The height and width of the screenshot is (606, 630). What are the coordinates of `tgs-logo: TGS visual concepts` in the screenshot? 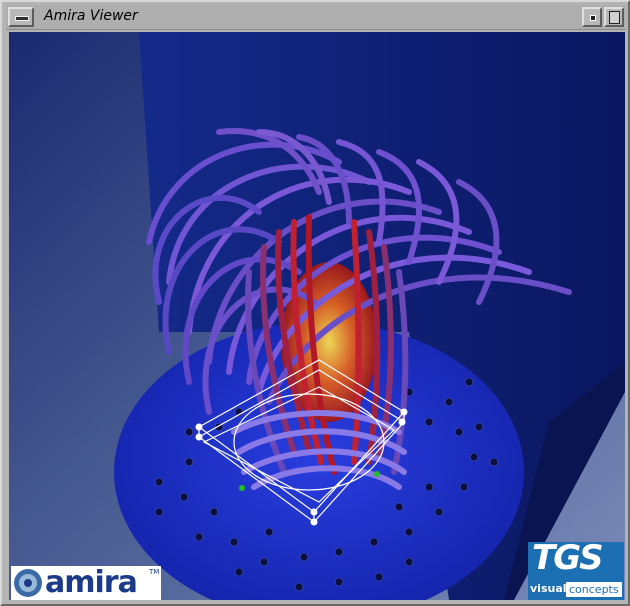 It's located at (576, 569).